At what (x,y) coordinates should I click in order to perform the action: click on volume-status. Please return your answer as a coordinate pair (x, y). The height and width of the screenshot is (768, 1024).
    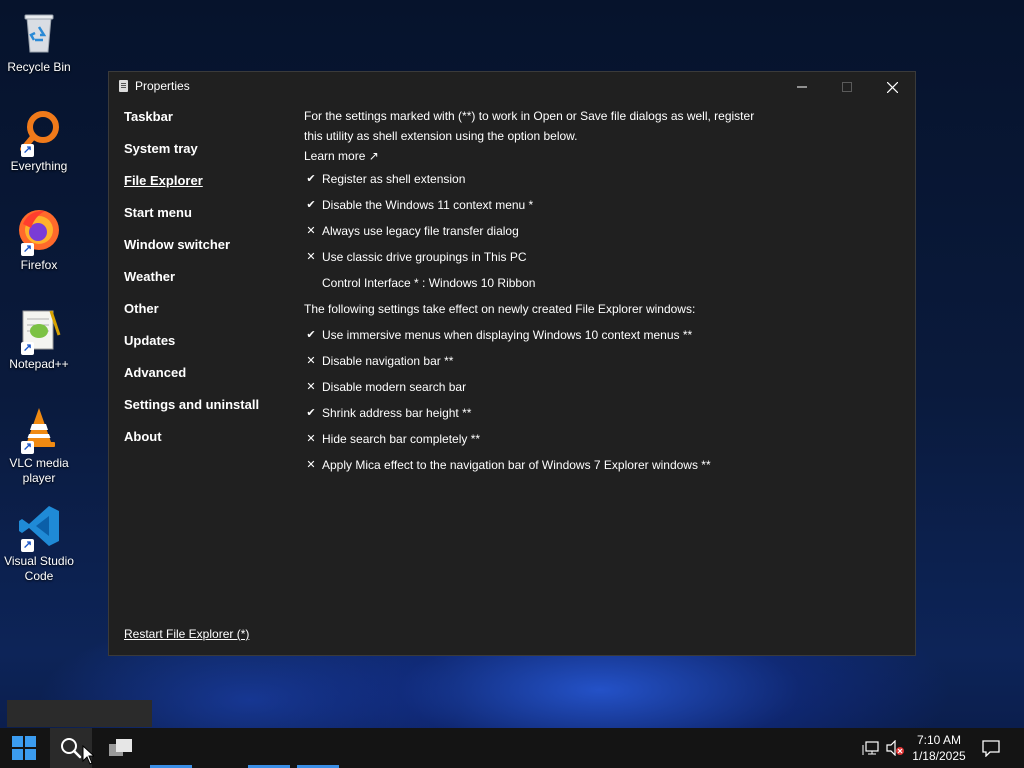
    Looking at the image, I should click on (895, 748).